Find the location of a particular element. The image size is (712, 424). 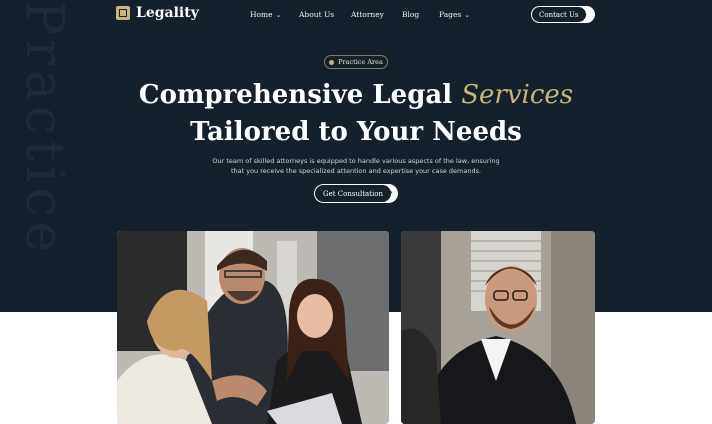

nav-item-about-us: About Us is located at coordinates (316, 14).